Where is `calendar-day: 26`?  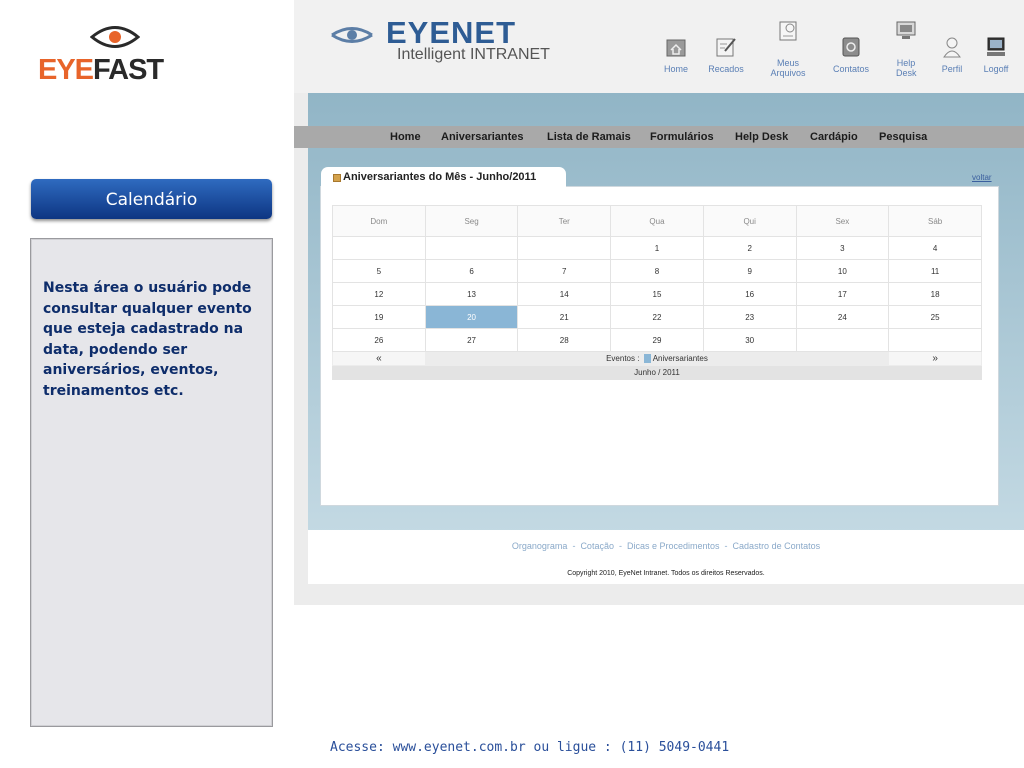
calendar-day: 26 is located at coordinates (379, 340).